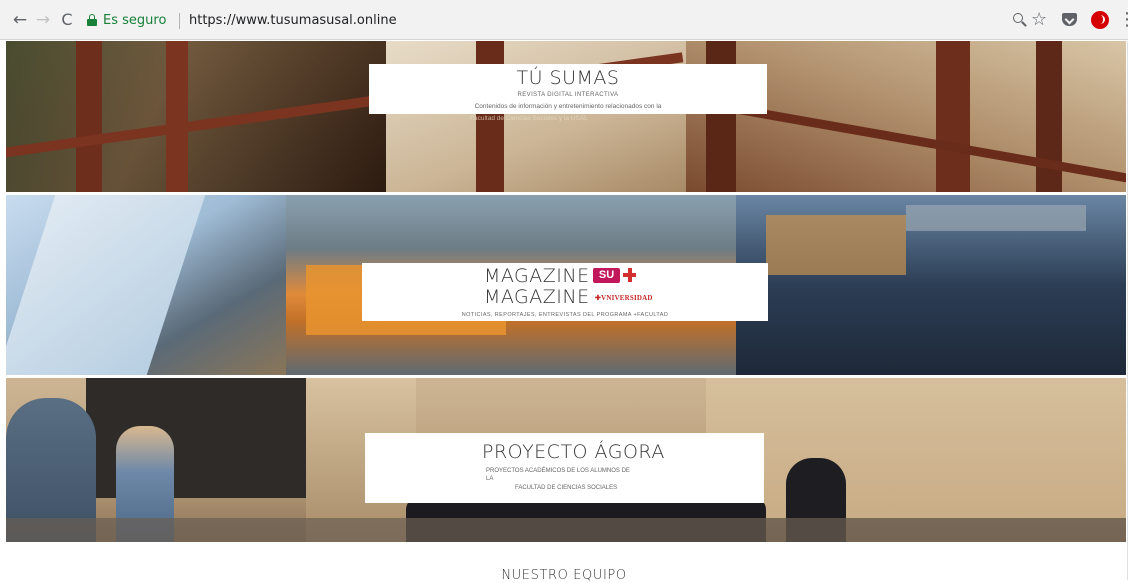  I want to click on tu-sumas-subtitle: REVISTA DIGITAL INTERACTIVA, so click(568, 95).